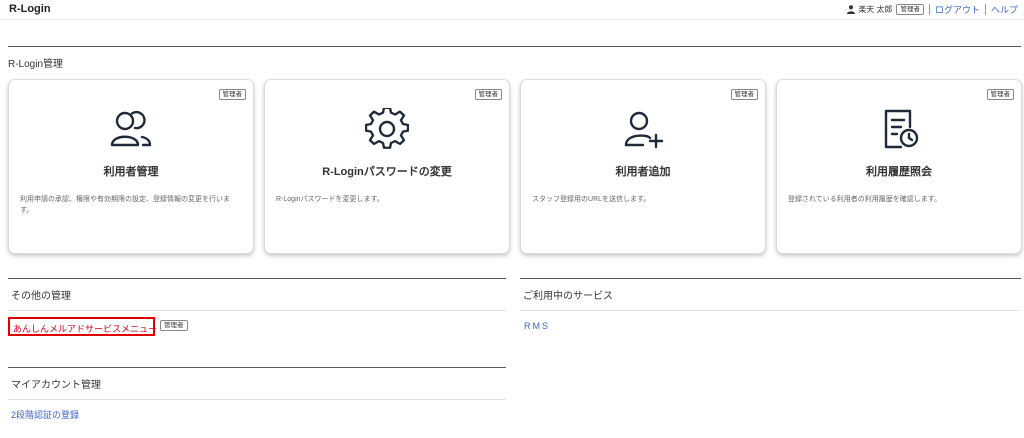  What do you see at coordinates (131, 128) in the screenshot?
I see `users-icon` at bounding box center [131, 128].